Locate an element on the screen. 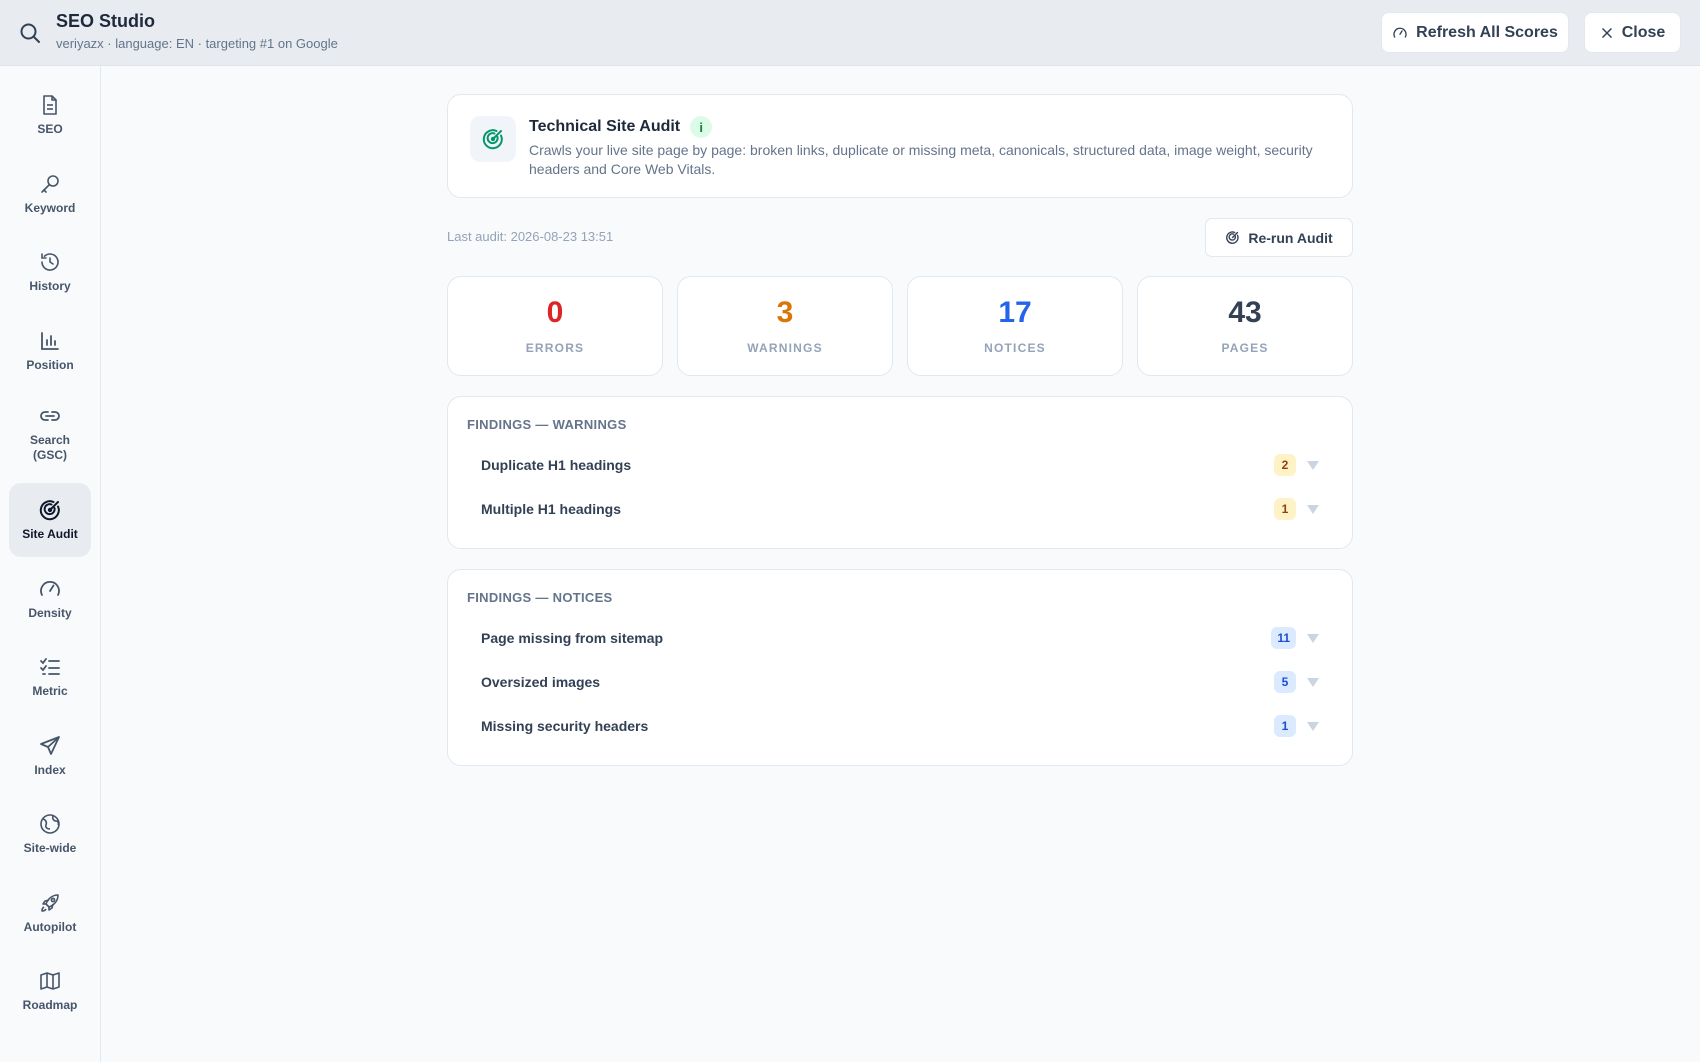  sidebar-item-search-gsc: Search (GSC) is located at coordinates (50, 433).